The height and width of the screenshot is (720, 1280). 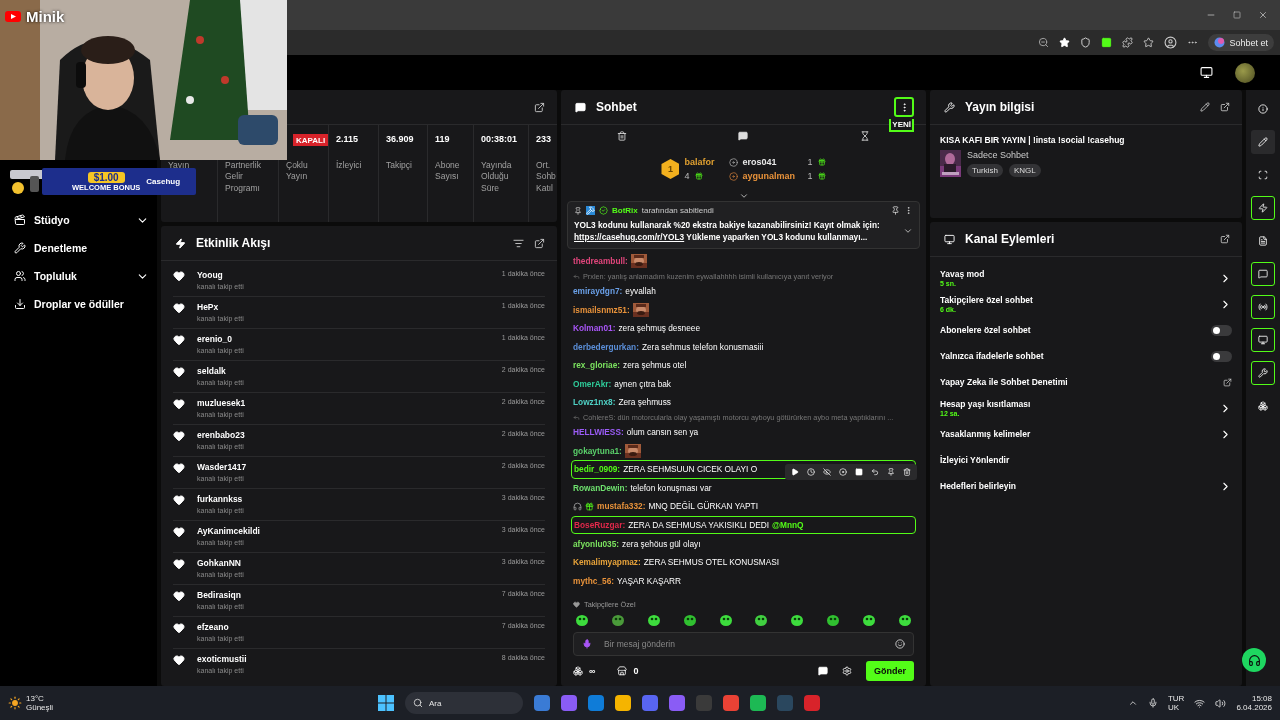 I want to click on emote-icon, so click(x=904, y=620).